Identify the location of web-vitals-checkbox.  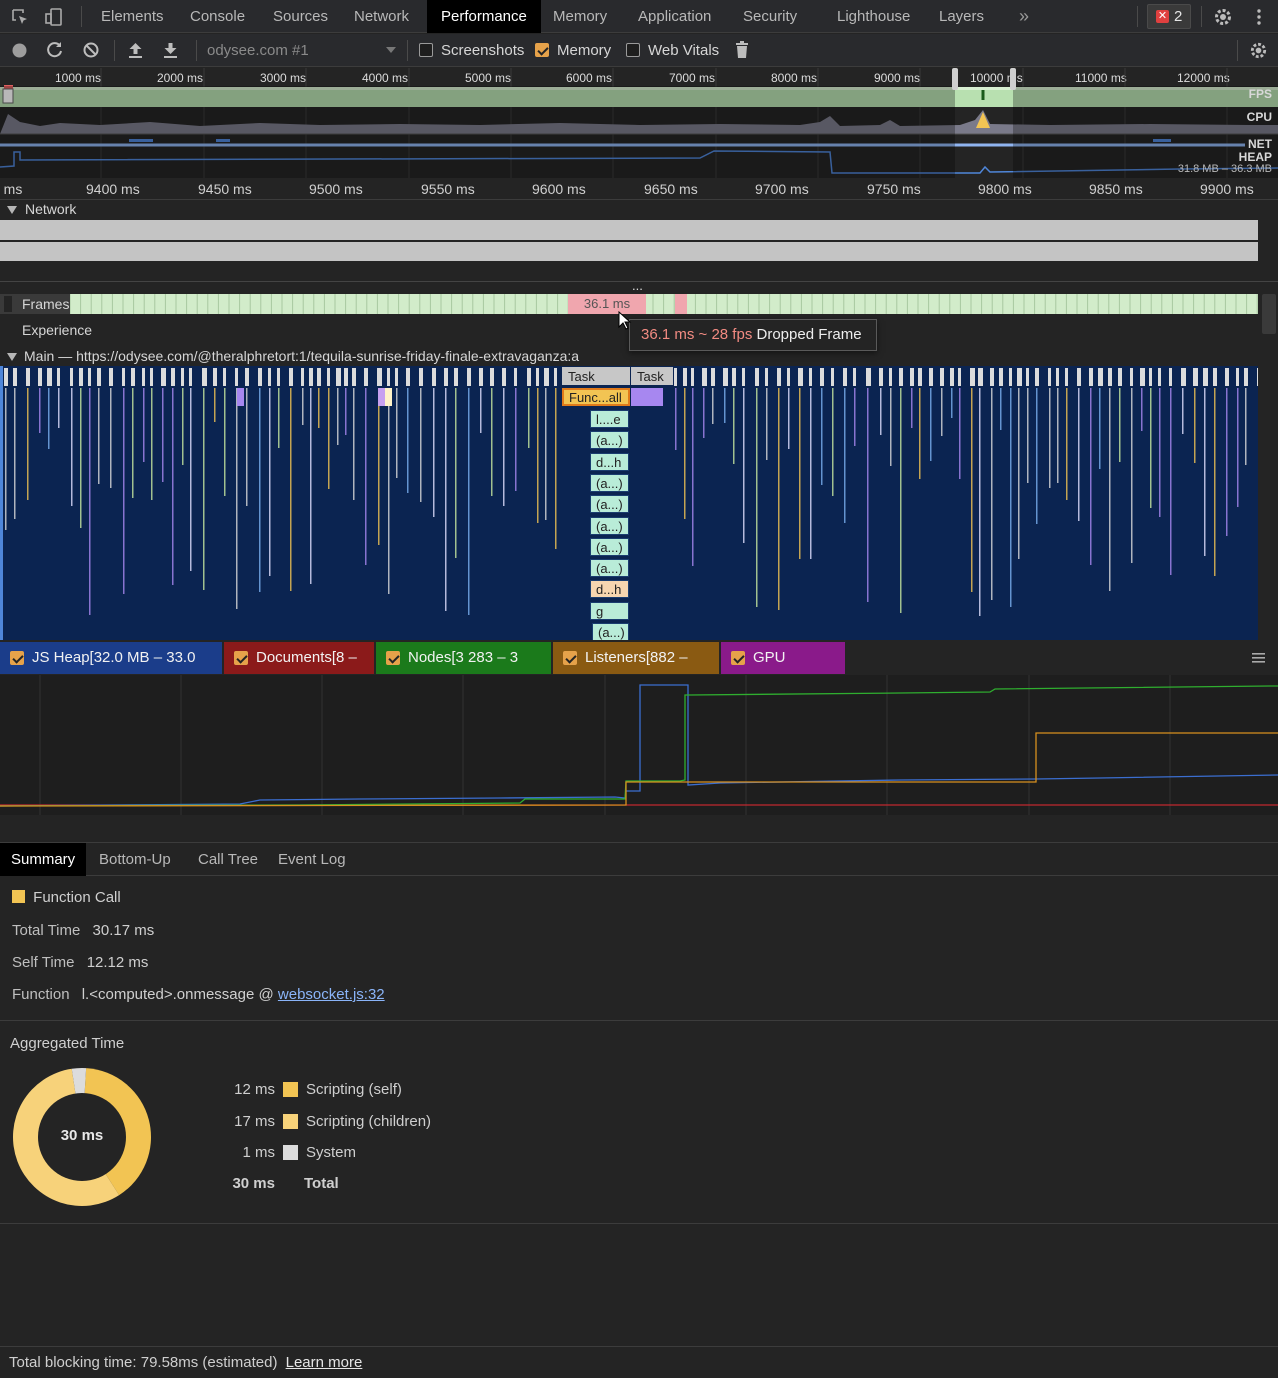
(633, 50).